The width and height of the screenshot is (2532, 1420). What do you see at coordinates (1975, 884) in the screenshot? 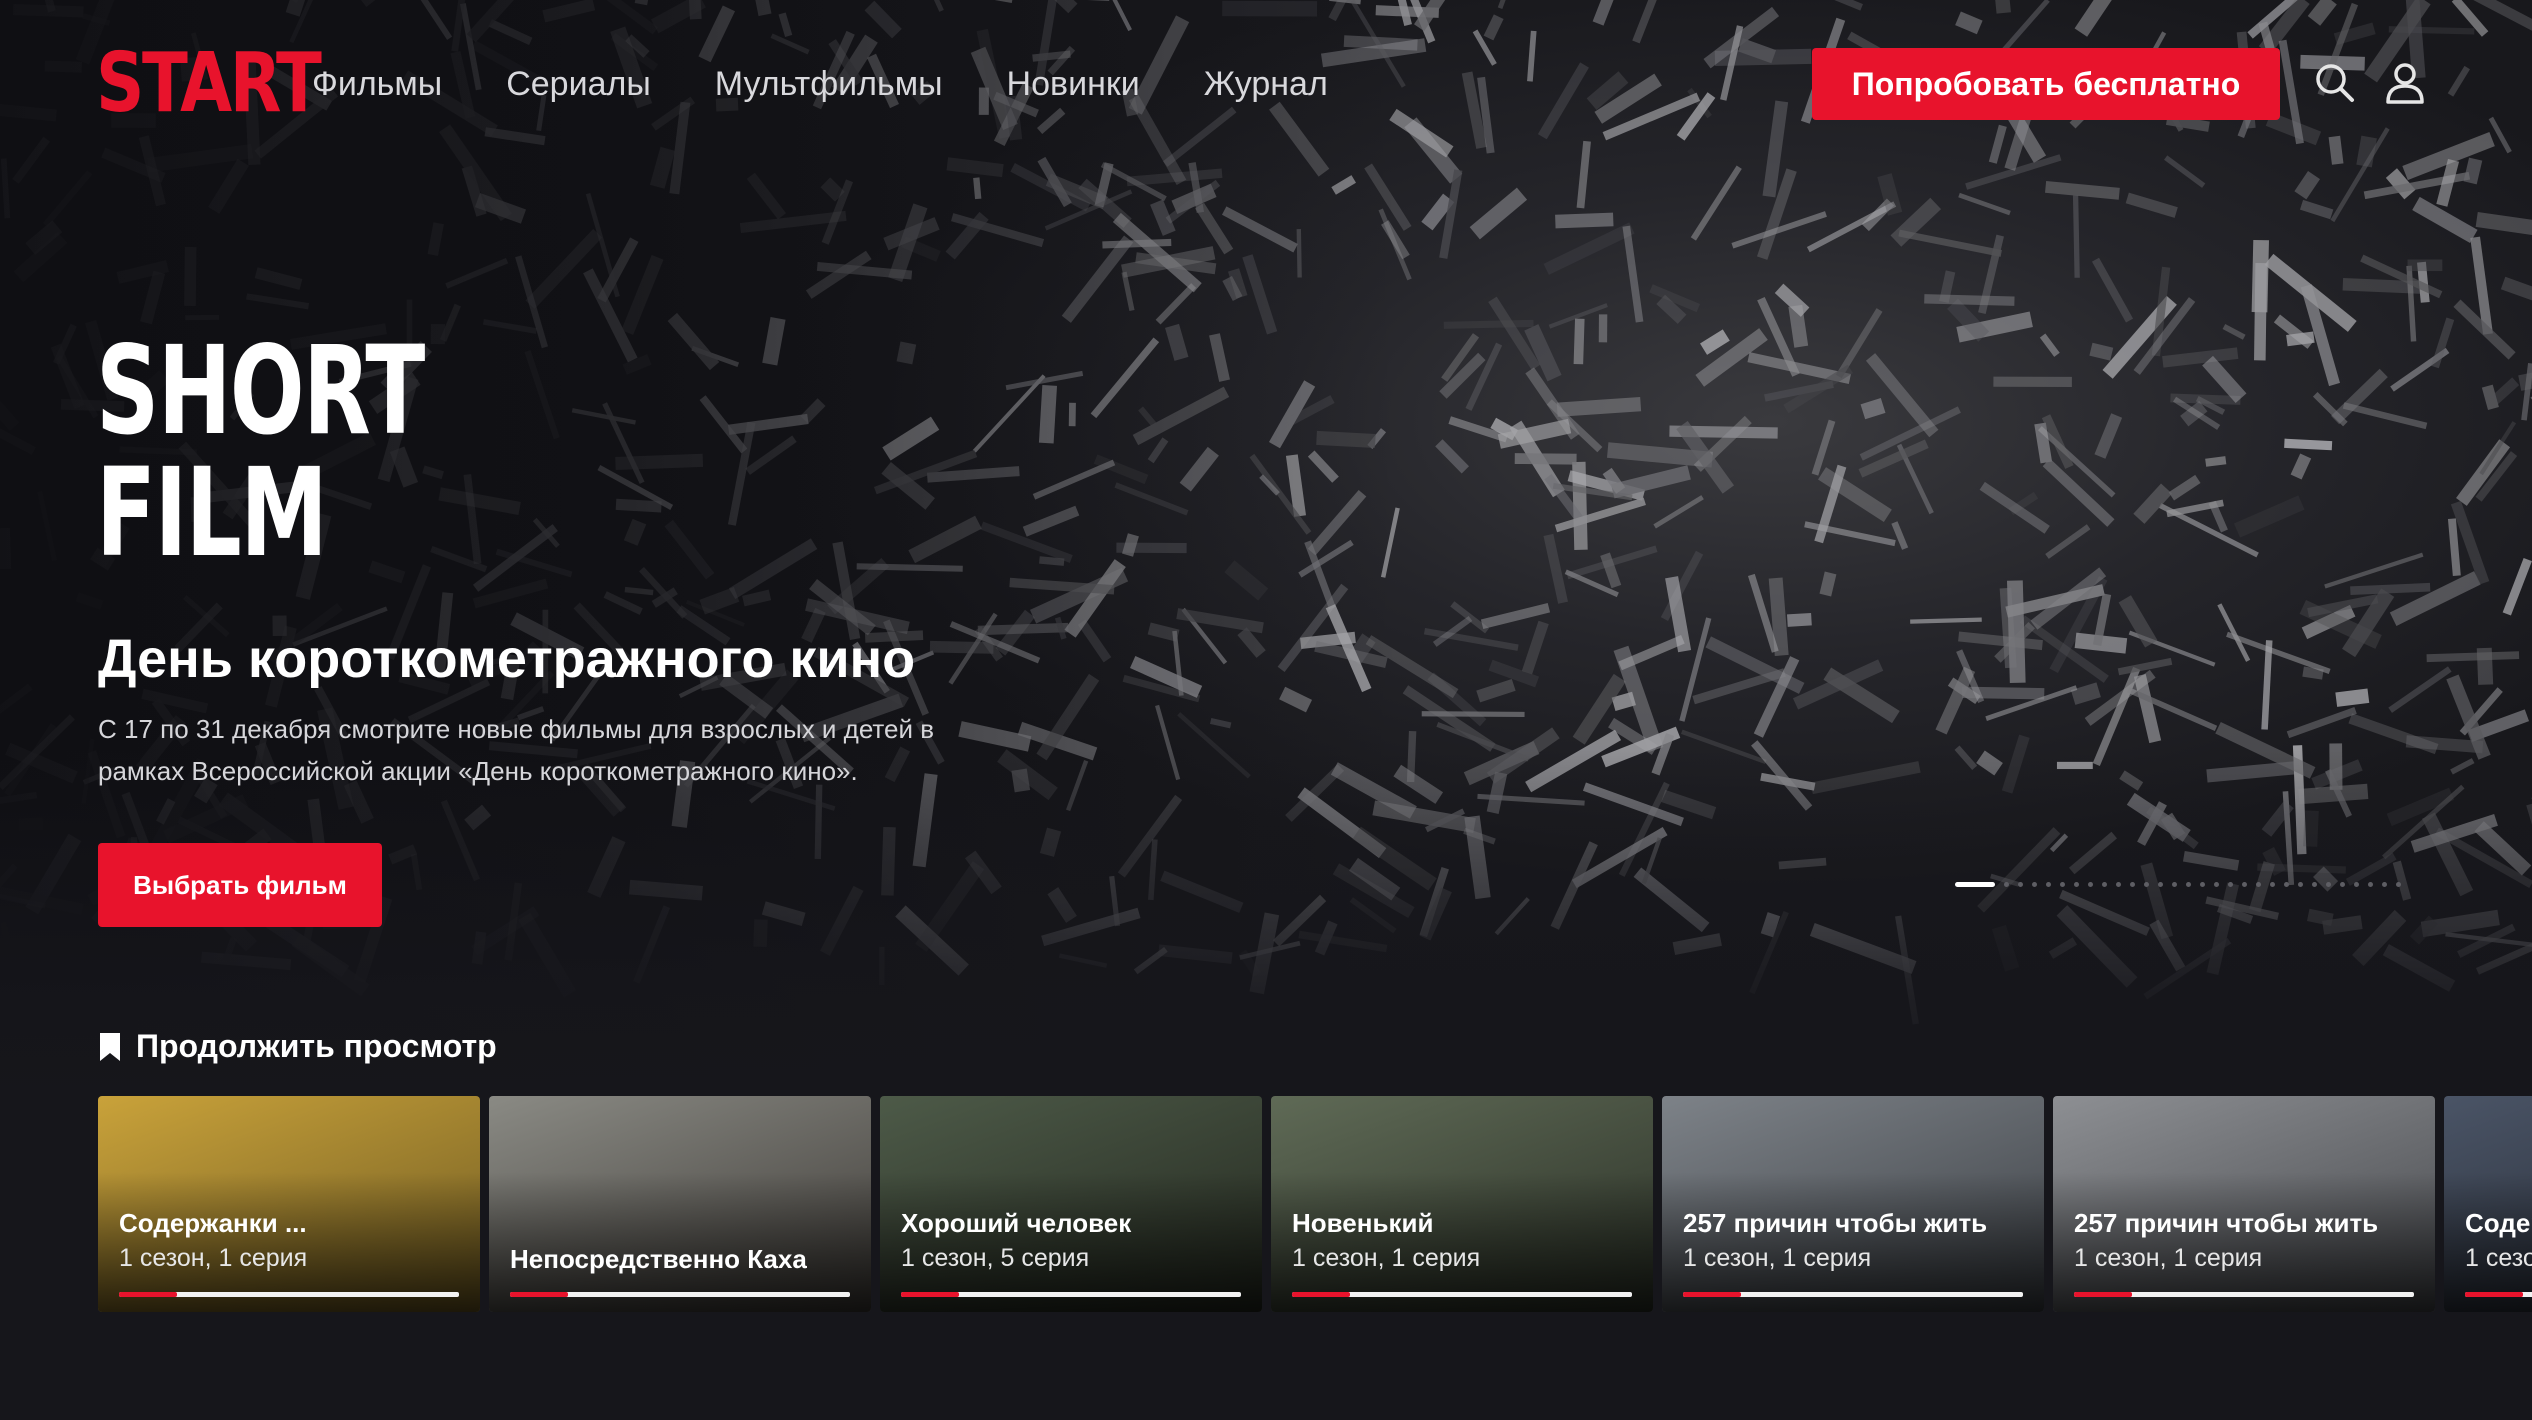
I see `slide-dot-active` at bounding box center [1975, 884].